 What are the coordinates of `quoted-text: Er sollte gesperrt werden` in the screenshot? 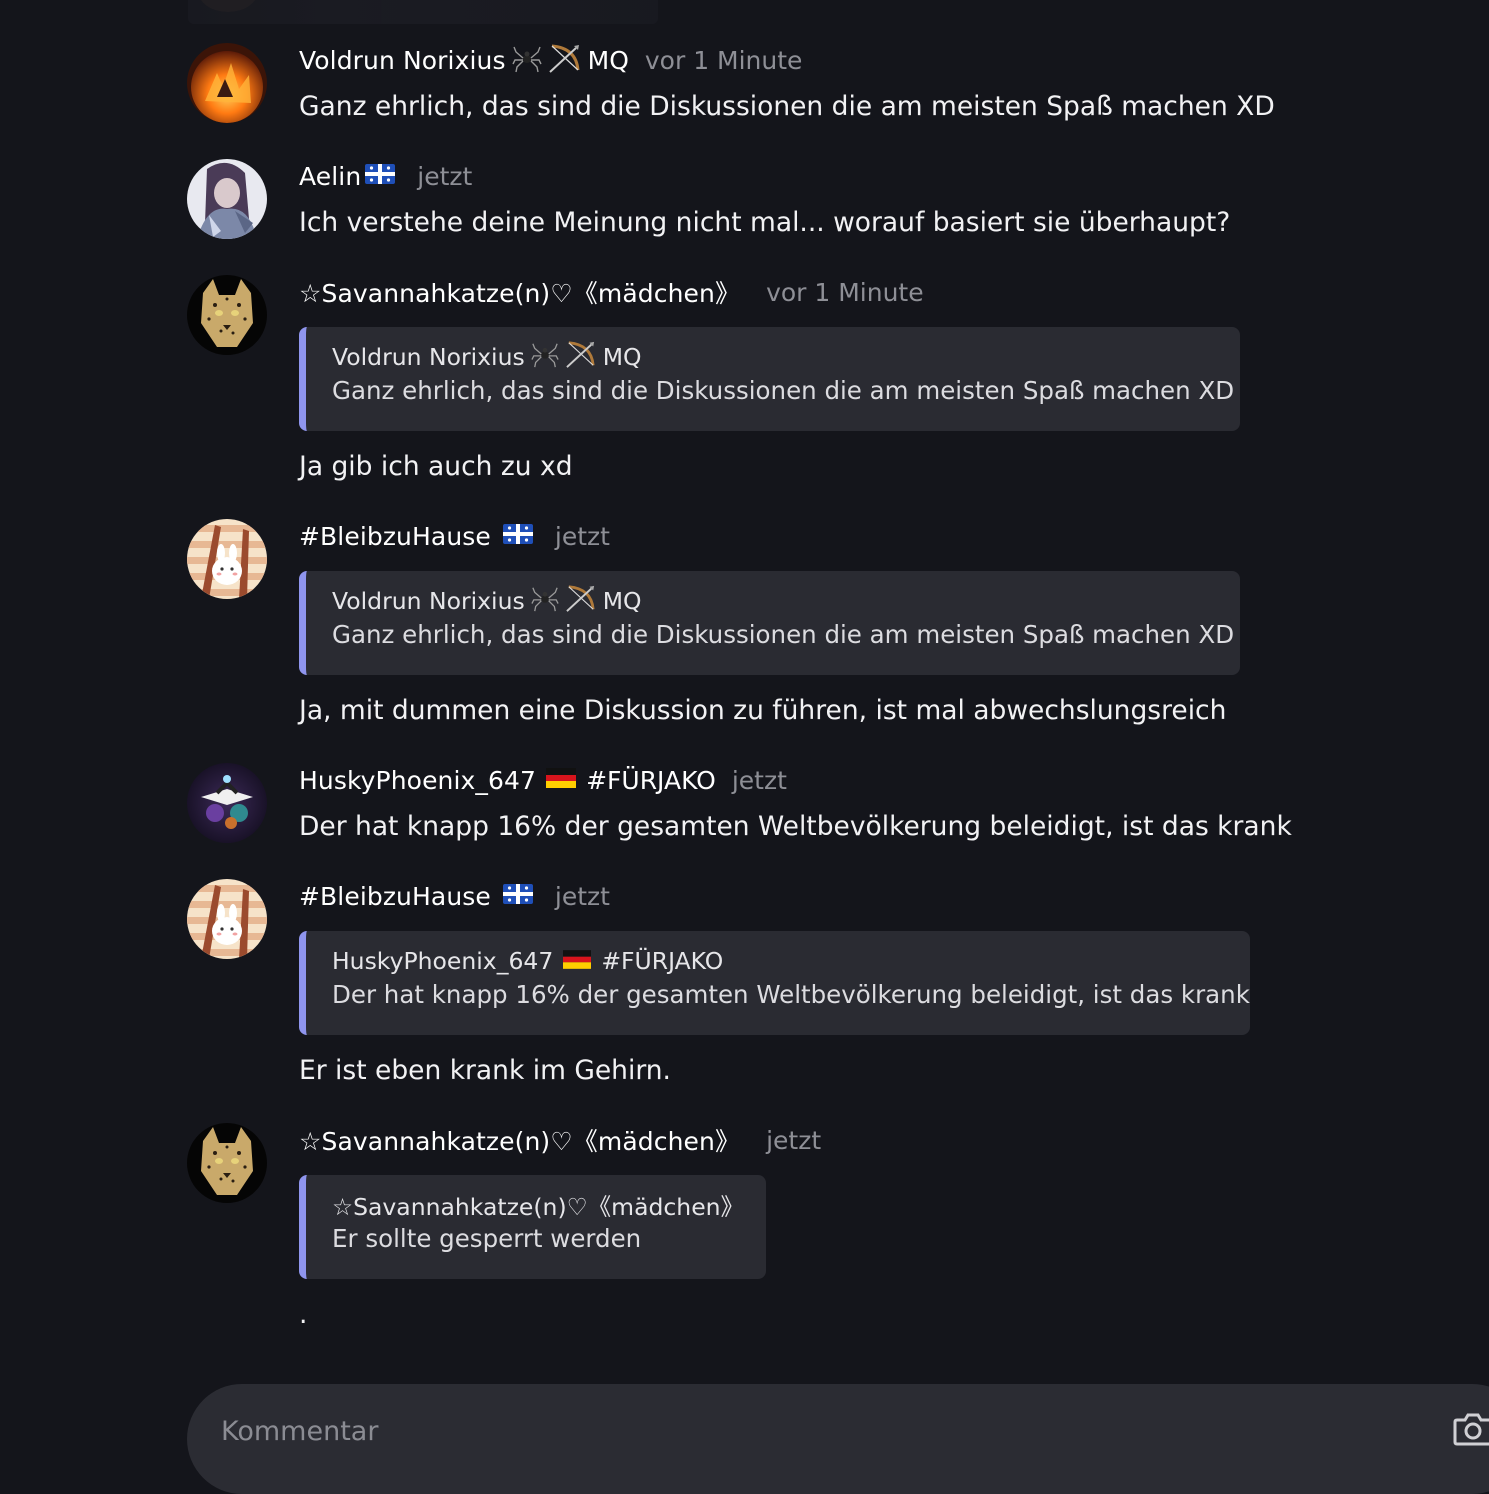 It's located at (487, 1238).